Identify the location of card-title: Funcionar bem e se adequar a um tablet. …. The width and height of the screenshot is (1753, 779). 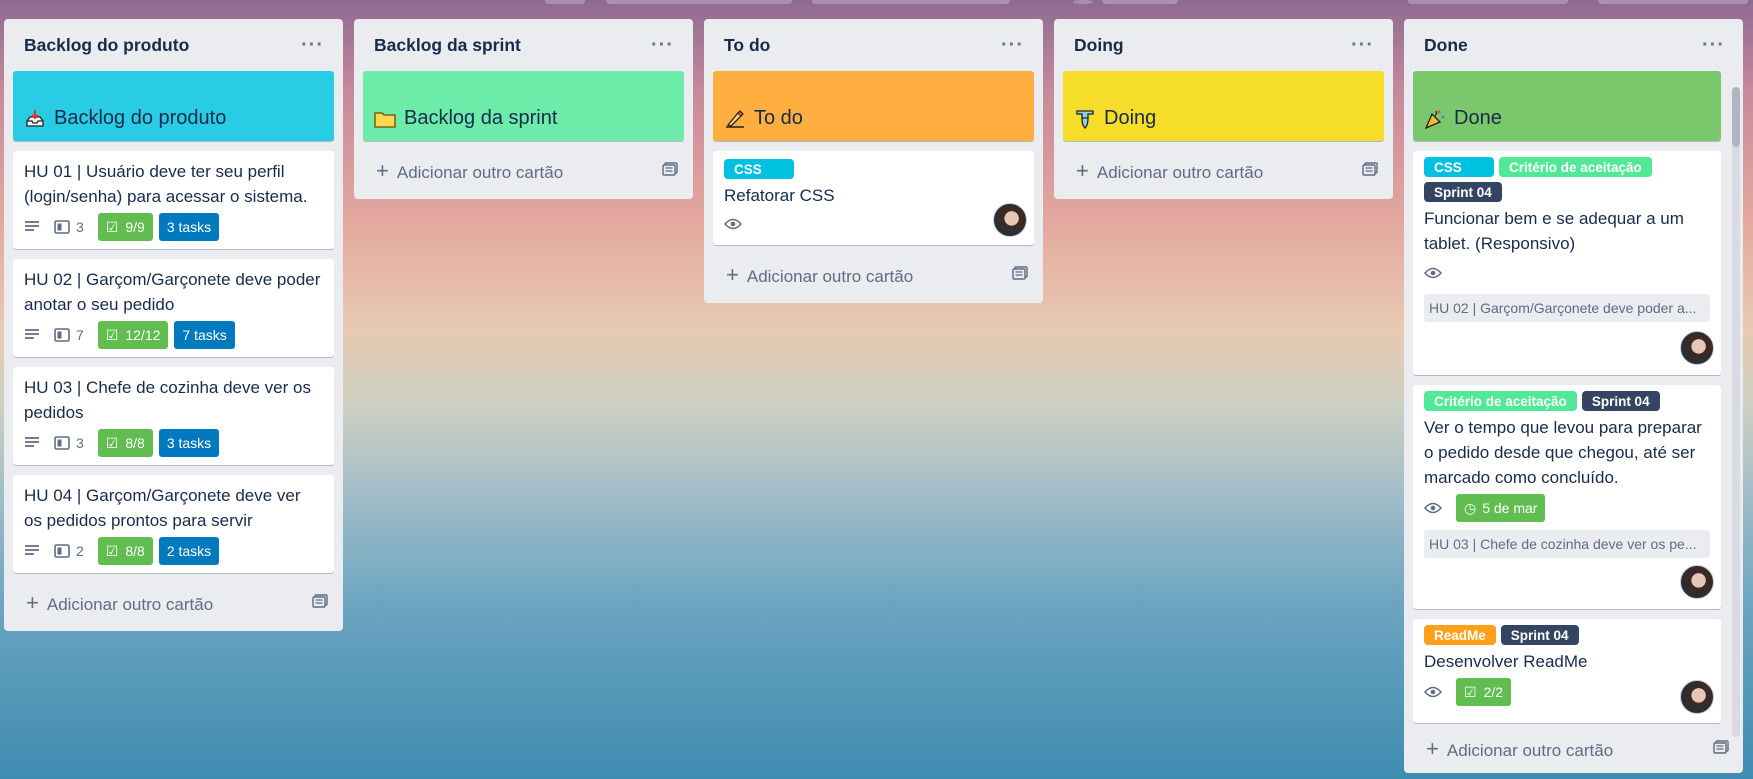
(1554, 231).